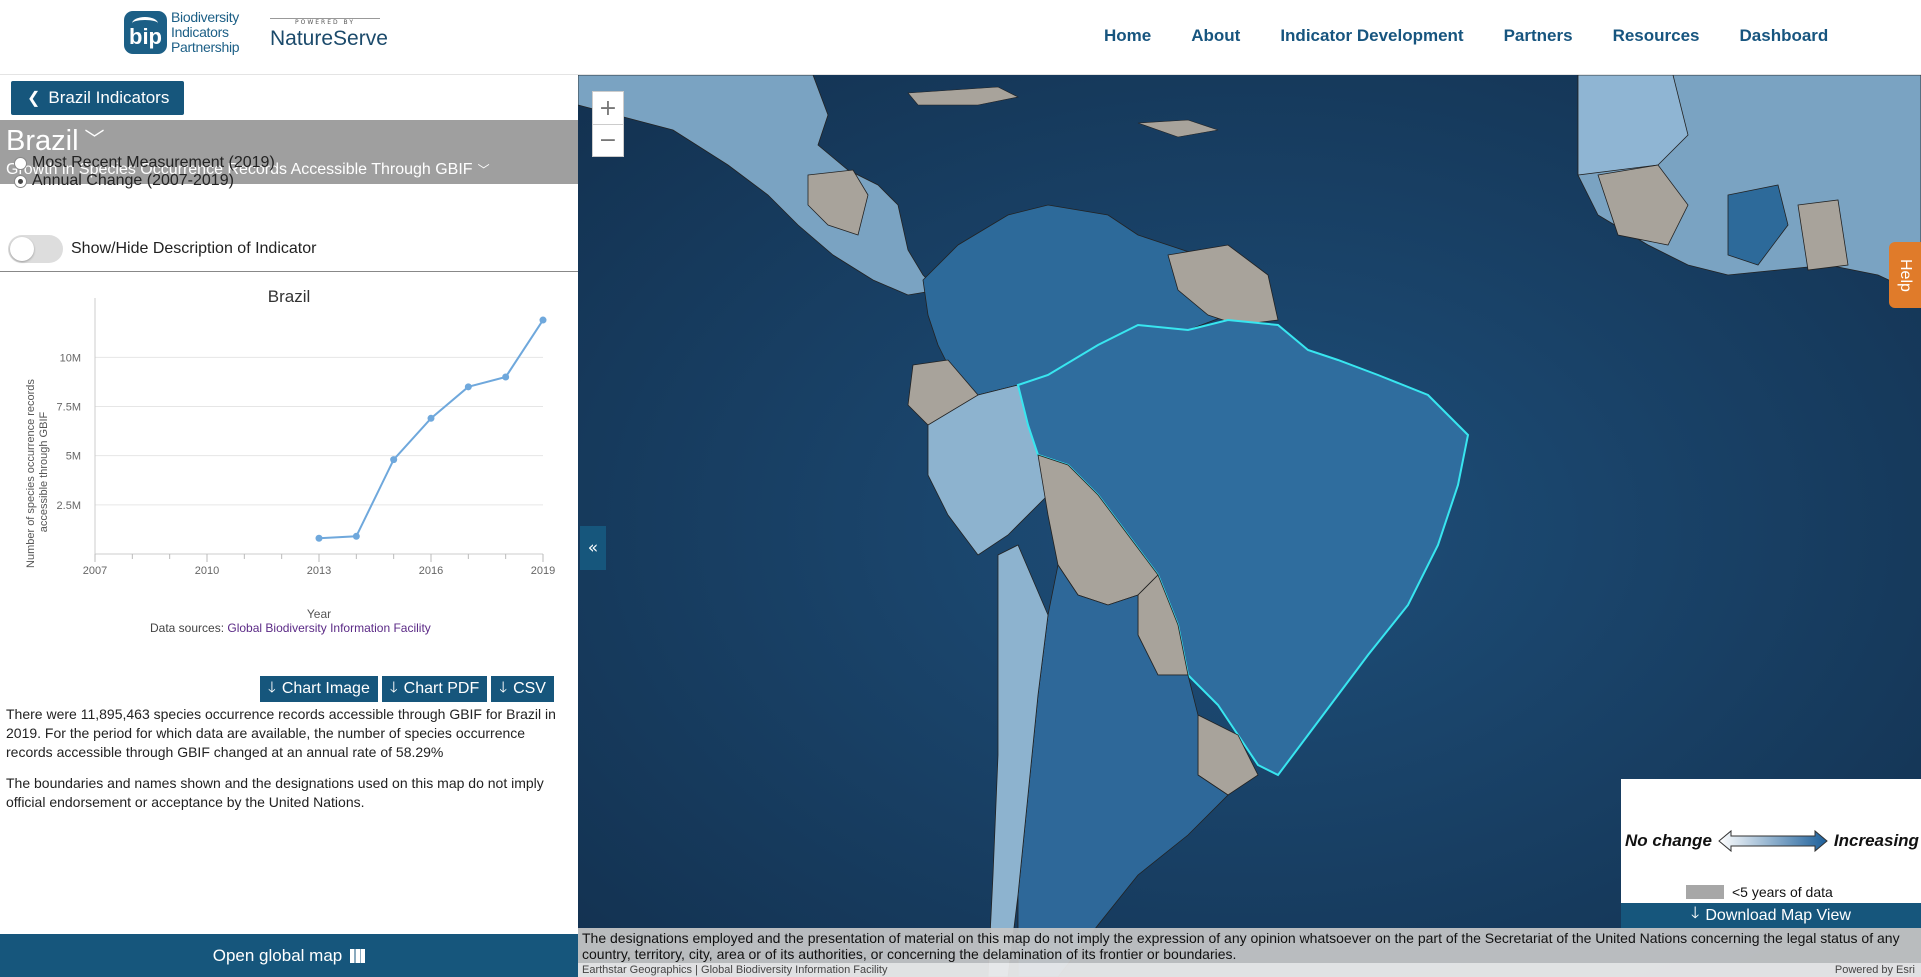 The image size is (1921, 977). I want to click on legend-scale: No change Increasing, so click(1772, 841).